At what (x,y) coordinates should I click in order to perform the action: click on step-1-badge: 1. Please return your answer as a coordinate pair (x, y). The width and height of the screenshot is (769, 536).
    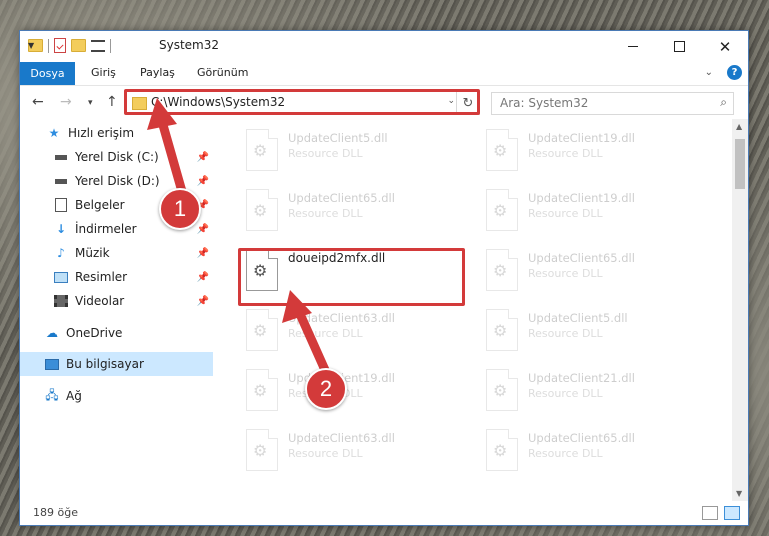
    Looking at the image, I should click on (180, 209).